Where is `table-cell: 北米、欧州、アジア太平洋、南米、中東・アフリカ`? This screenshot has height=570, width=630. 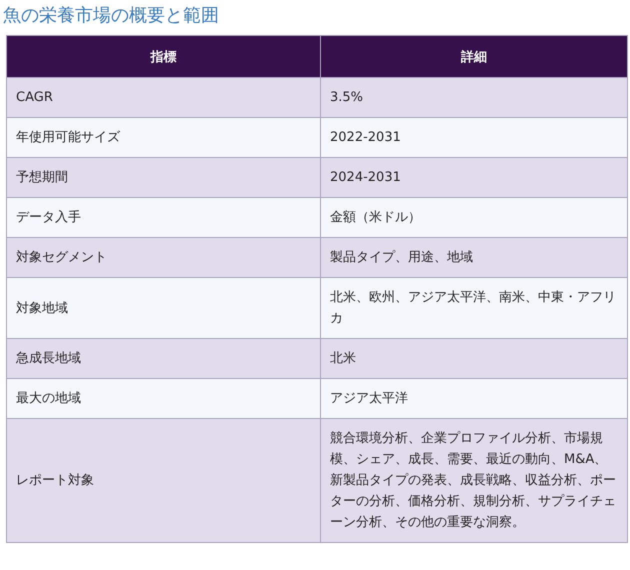
table-cell: 北米、欧州、アジア太平洋、南米、中東・アフリカ is located at coordinates (474, 308).